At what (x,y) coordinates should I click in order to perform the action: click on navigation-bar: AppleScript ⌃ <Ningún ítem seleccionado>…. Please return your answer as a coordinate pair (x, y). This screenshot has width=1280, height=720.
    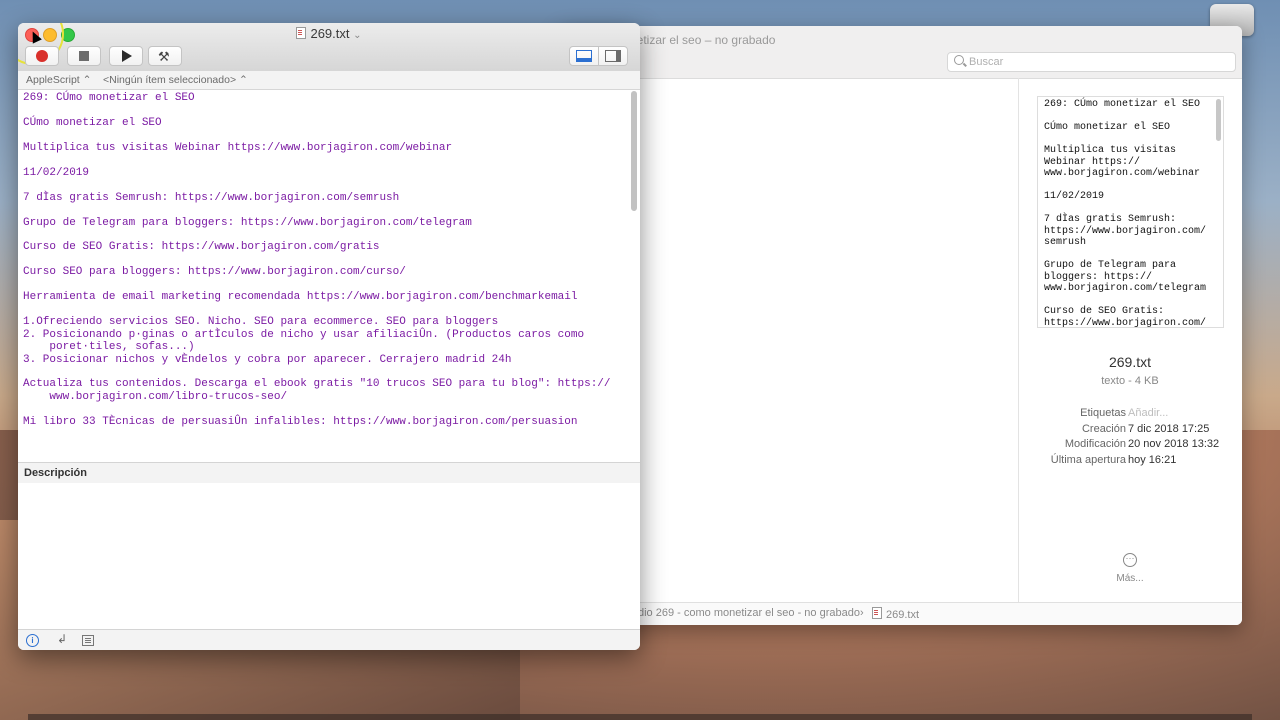
    Looking at the image, I should click on (329, 80).